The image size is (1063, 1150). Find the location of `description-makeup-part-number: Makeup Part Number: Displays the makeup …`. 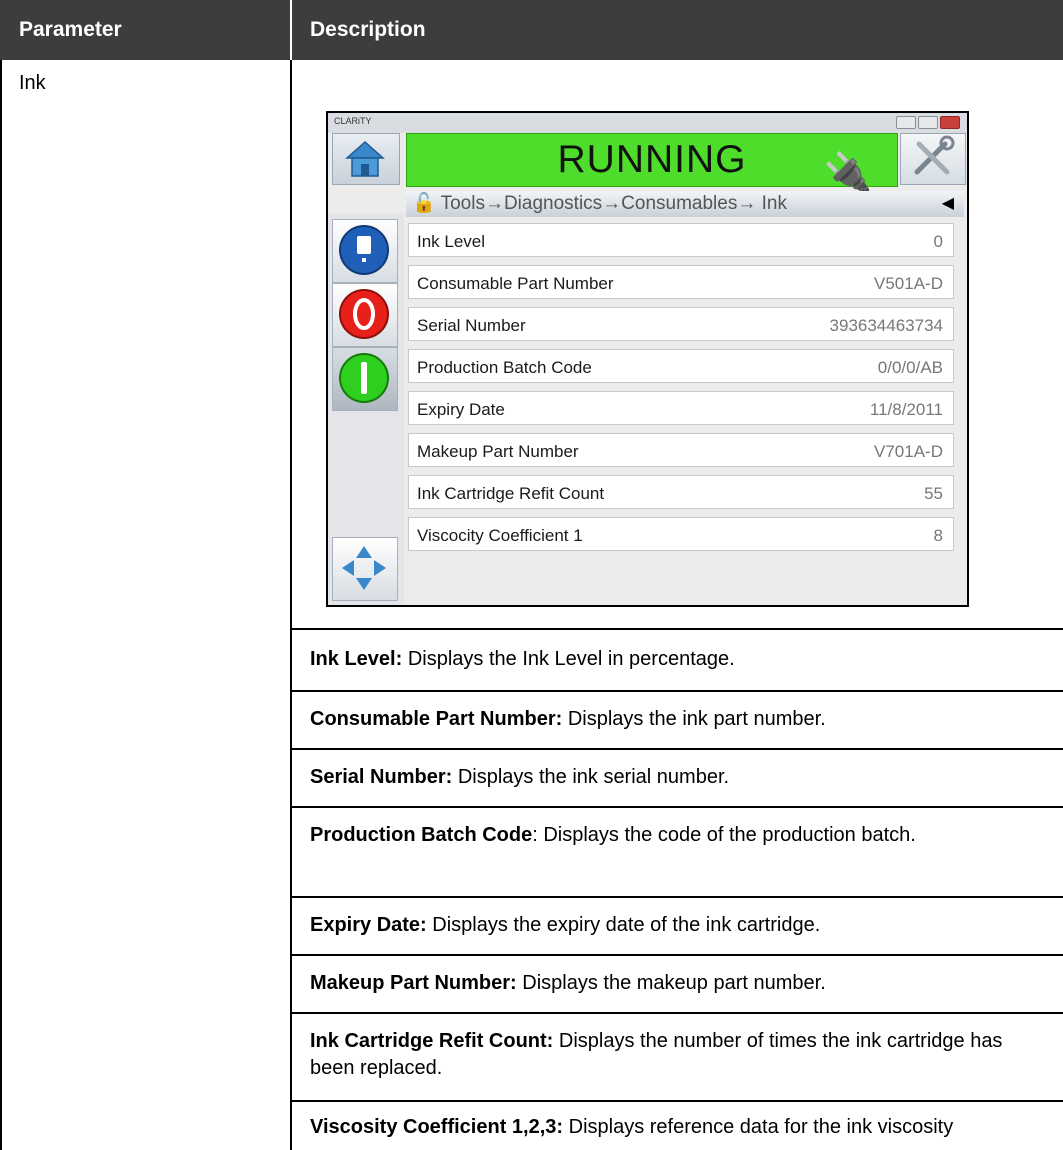

description-makeup-part-number: Makeup Part Number: Displays the makeup … is located at coordinates (568, 983).